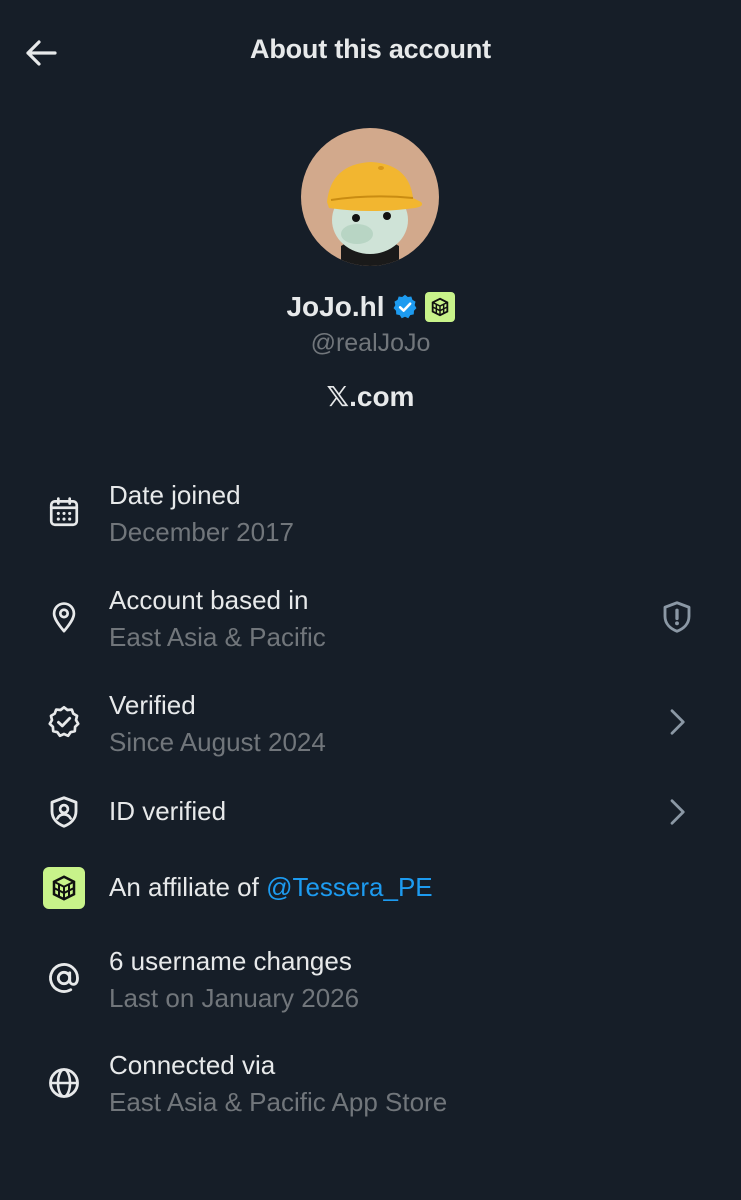 Image resolution: width=741 pixels, height=1200 pixels. Describe the element at coordinates (370, 812) in the screenshot. I see `row-id-verified: ID verified` at that location.